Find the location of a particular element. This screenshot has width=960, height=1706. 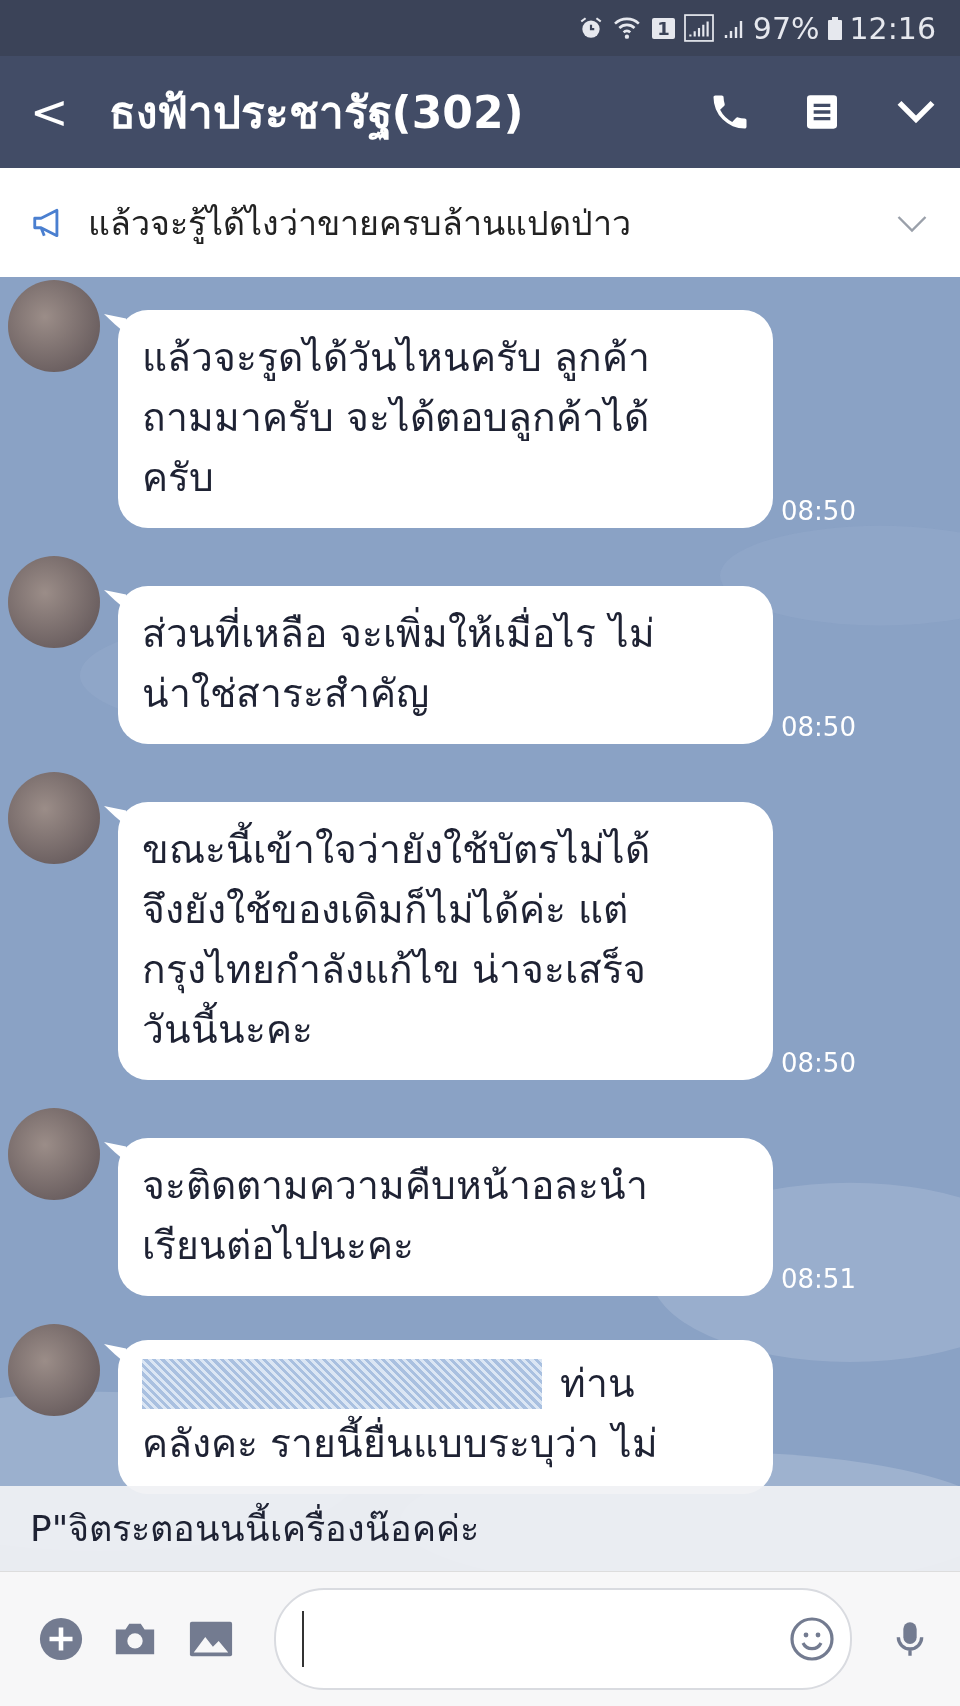

message-text: เรียนต่อไปนะคะ is located at coordinates (278, 1246).